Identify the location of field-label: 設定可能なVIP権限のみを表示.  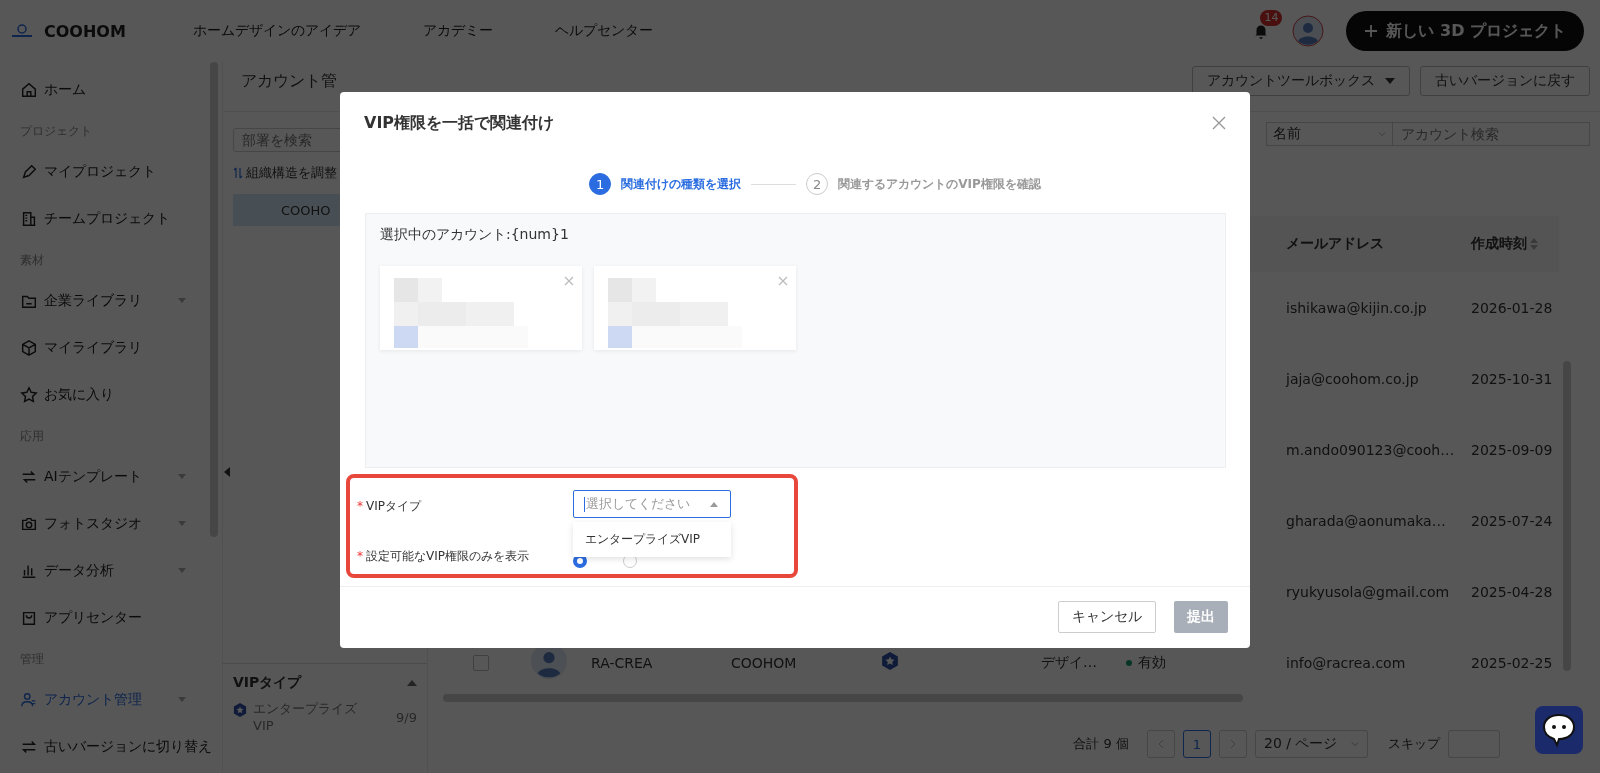
(447, 556).